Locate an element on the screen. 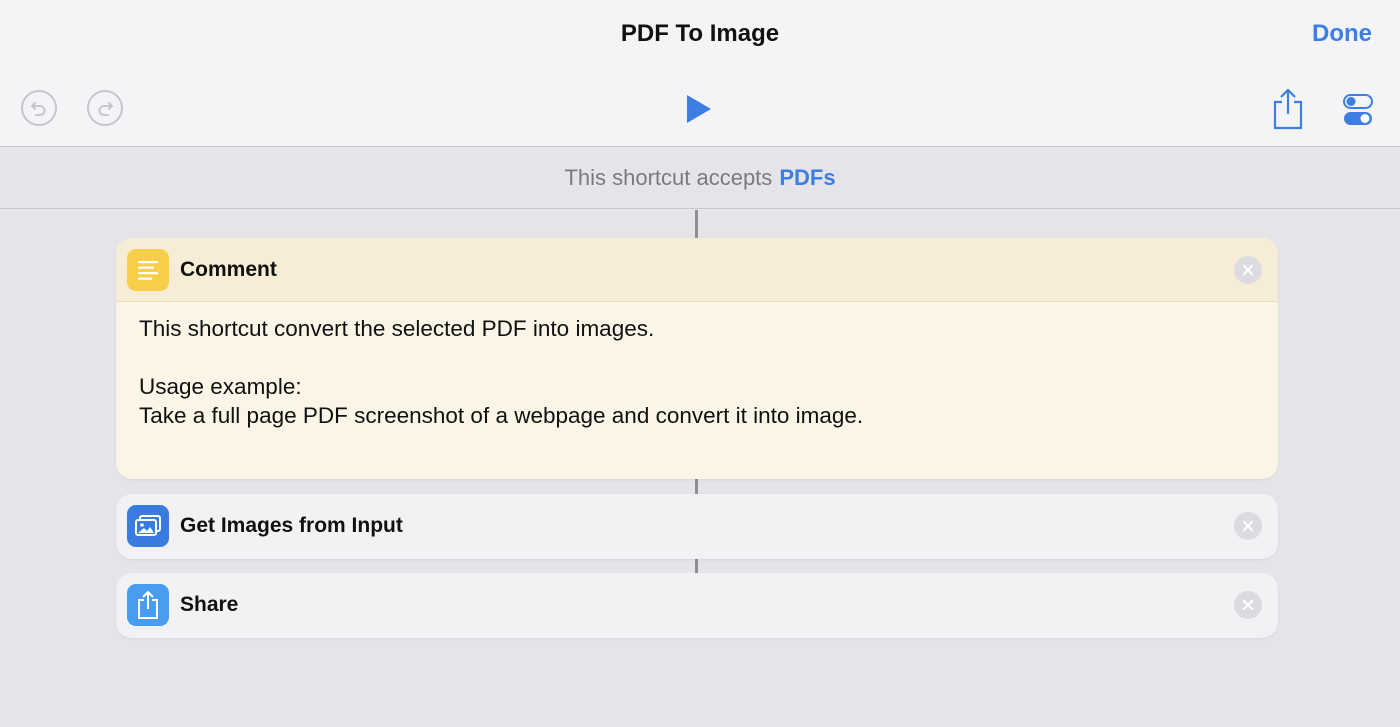  redo-icon is located at coordinates (105, 109).